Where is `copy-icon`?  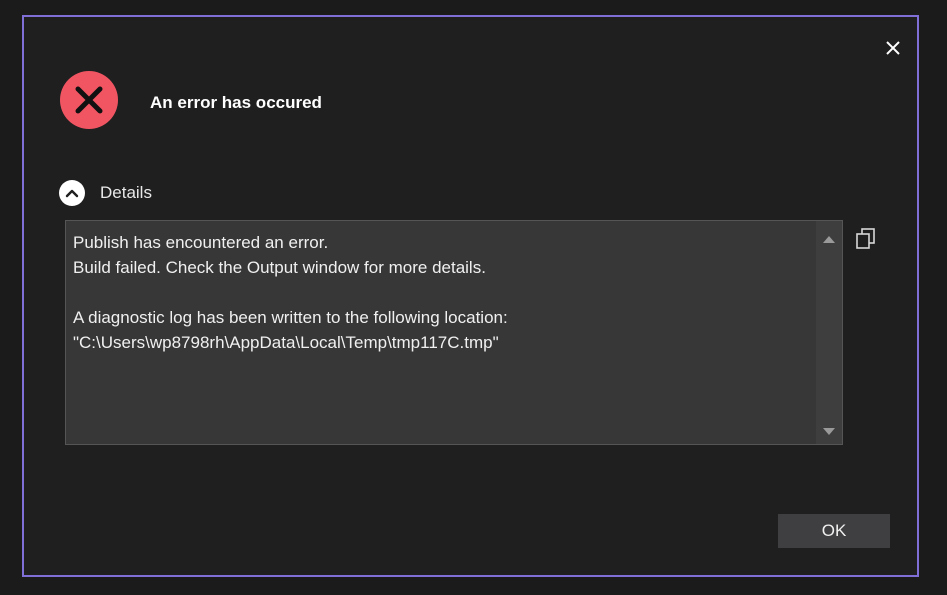 copy-icon is located at coordinates (865, 238).